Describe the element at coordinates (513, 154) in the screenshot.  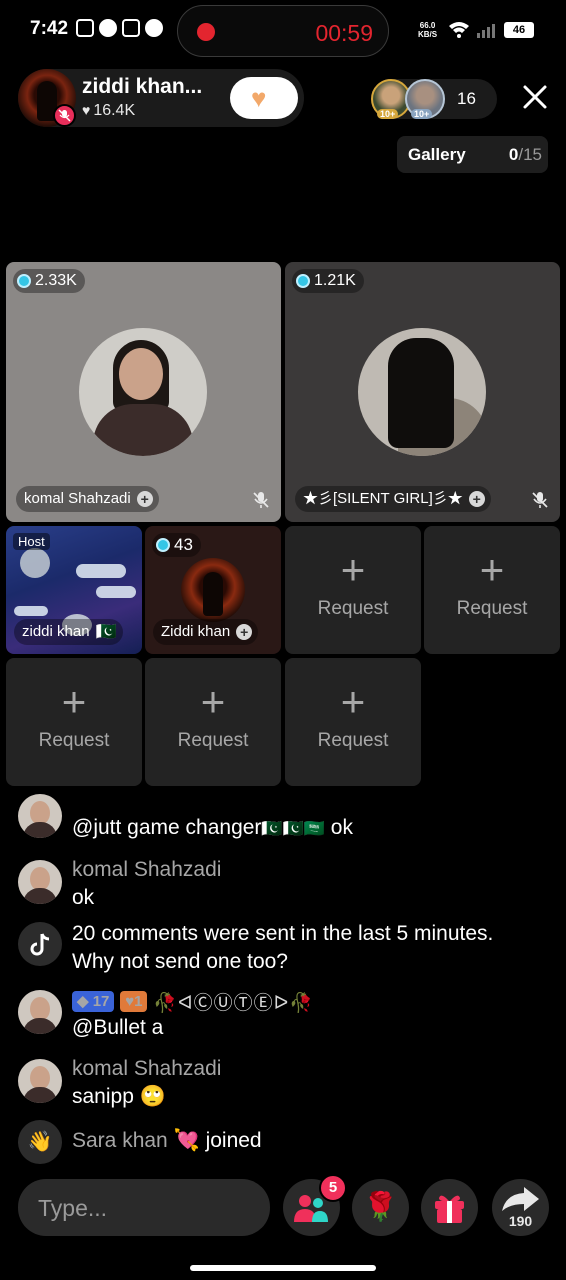
I see `gallery-count-current: 0` at that location.